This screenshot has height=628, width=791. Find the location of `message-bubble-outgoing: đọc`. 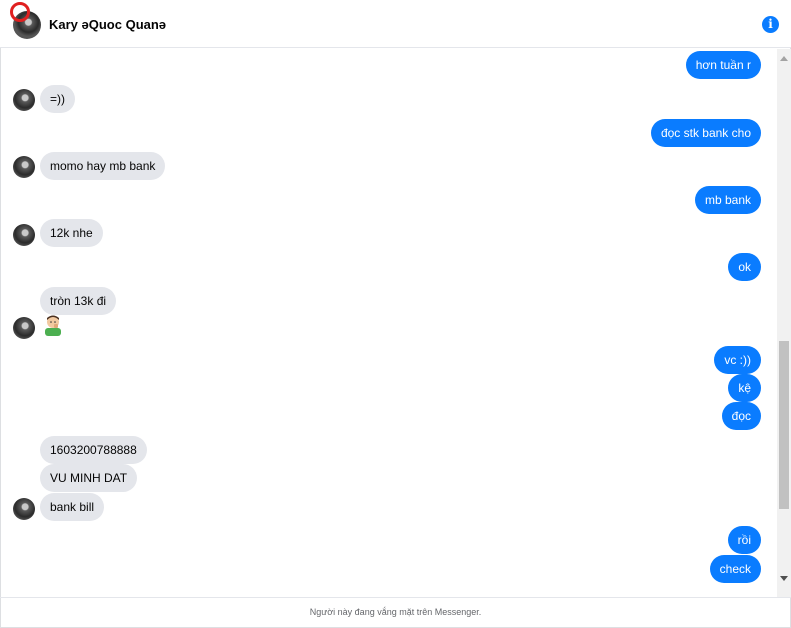

message-bubble-outgoing: đọc is located at coordinates (741, 416).